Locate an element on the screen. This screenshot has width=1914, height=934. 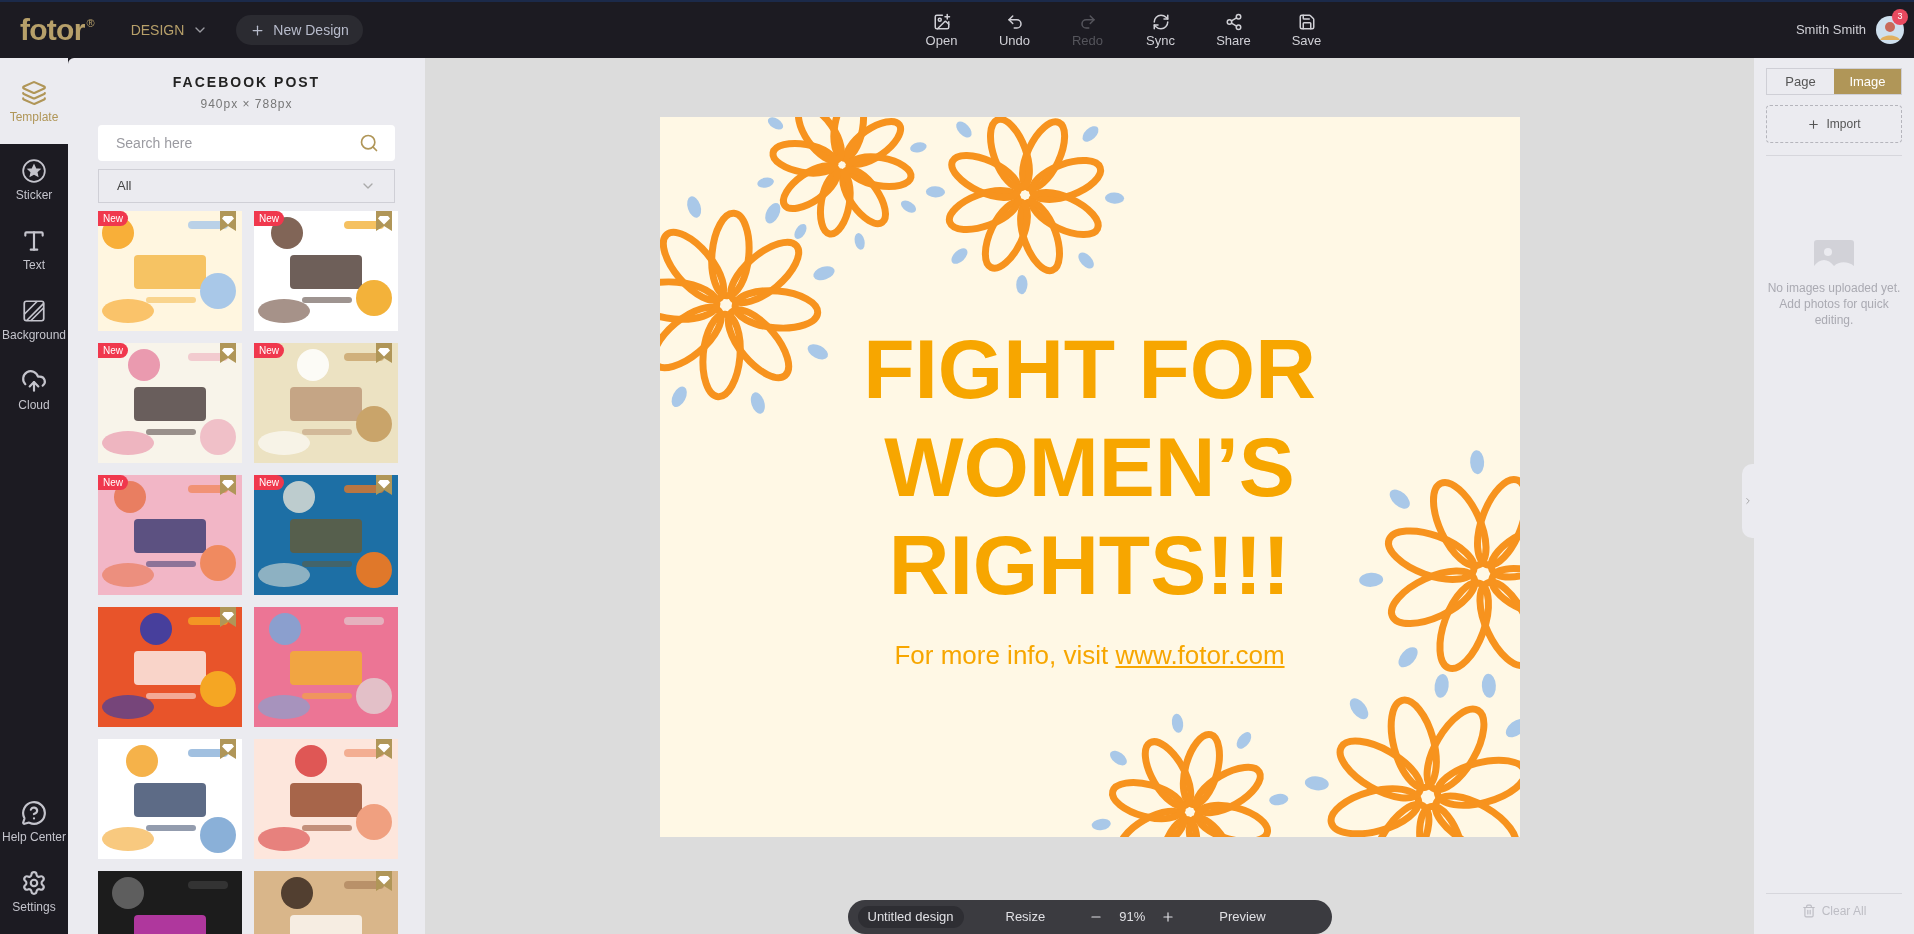
sidebar-item: Background is located at coordinates (34, 319).